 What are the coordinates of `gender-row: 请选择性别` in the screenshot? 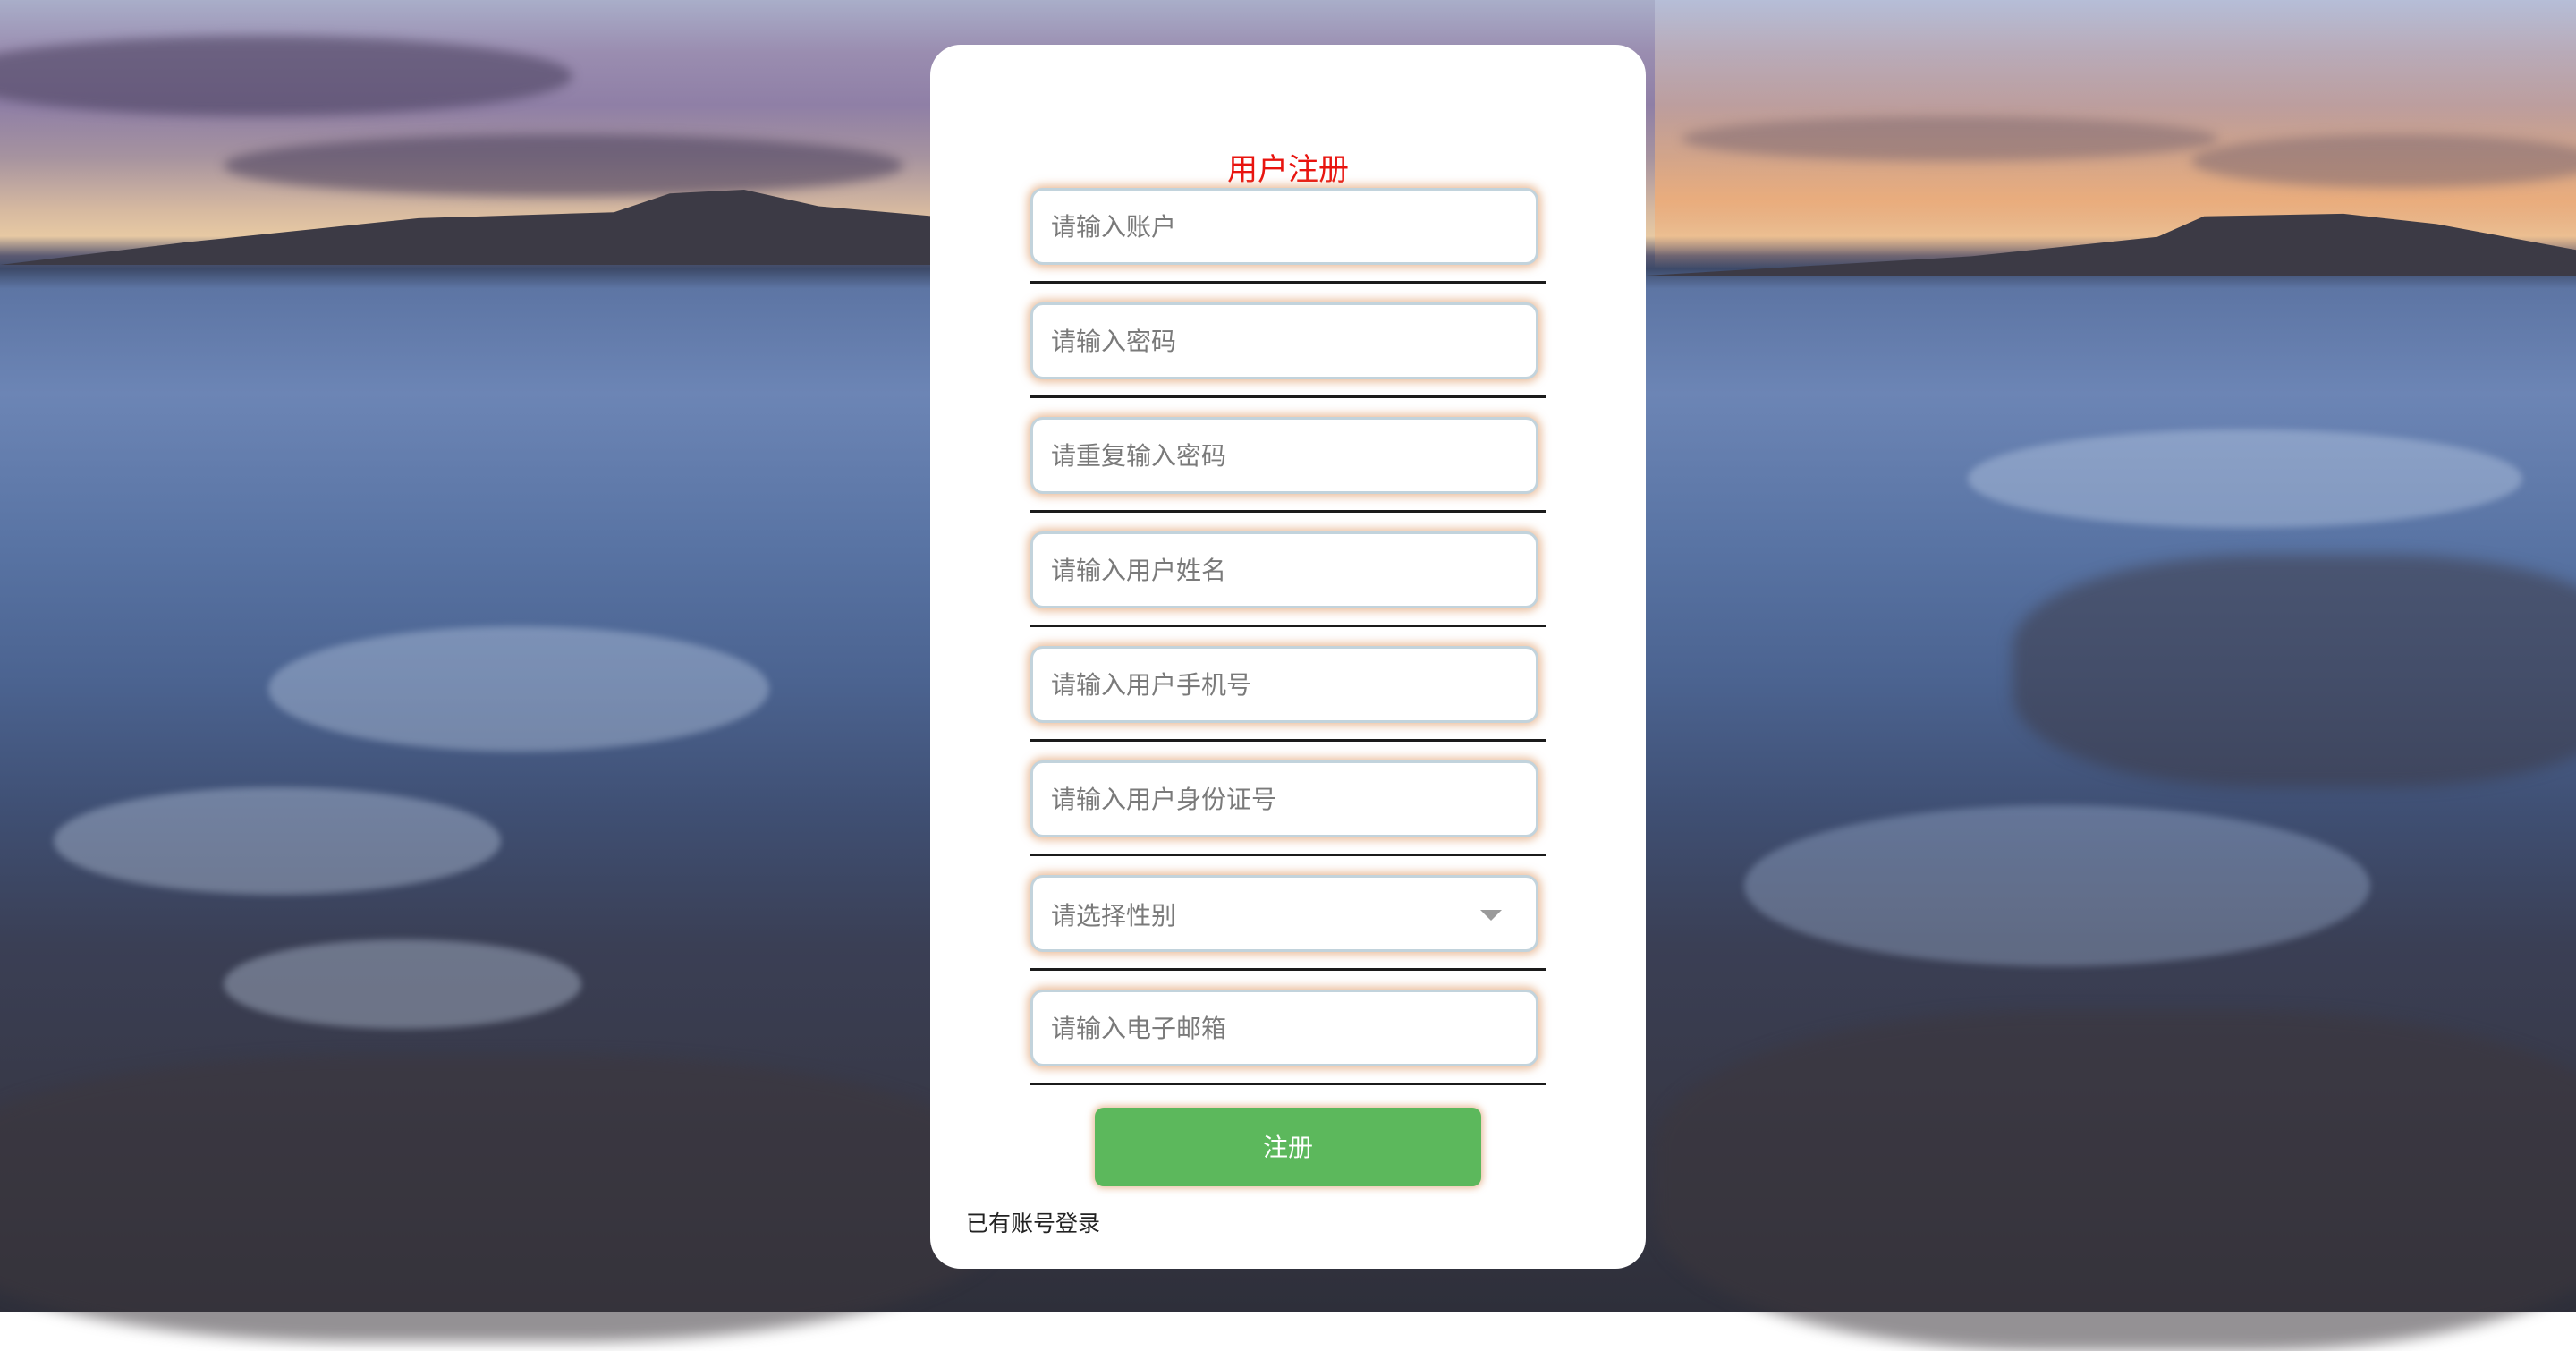 It's located at (1288, 933).